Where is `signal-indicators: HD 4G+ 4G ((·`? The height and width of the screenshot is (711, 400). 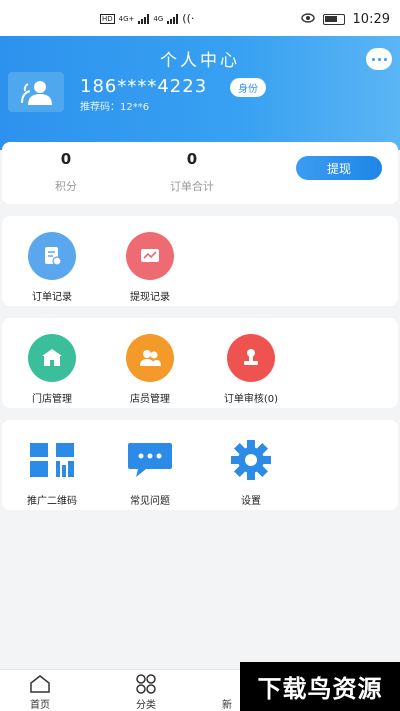
signal-indicators: HD 4G+ 4G ((· is located at coordinates (147, 18).